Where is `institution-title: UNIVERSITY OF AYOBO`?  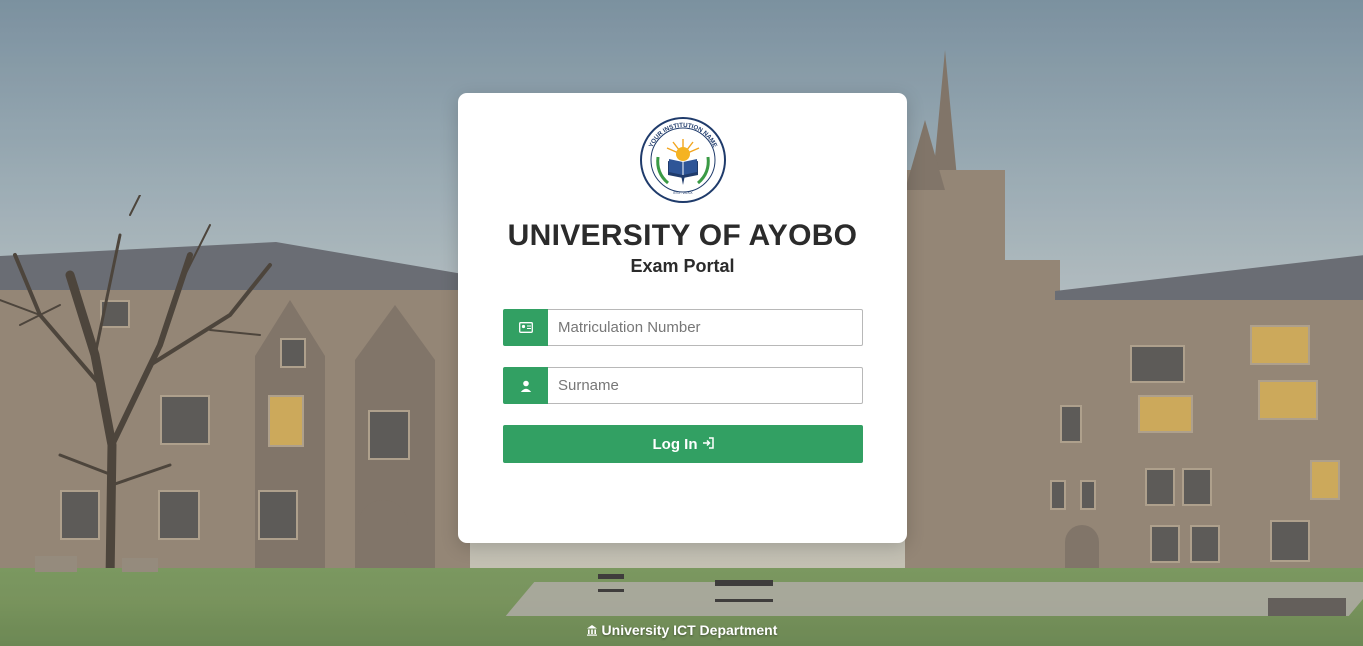 institution-title: UNIVERSITY OF AYOBO is located at coordinates (682, 235).